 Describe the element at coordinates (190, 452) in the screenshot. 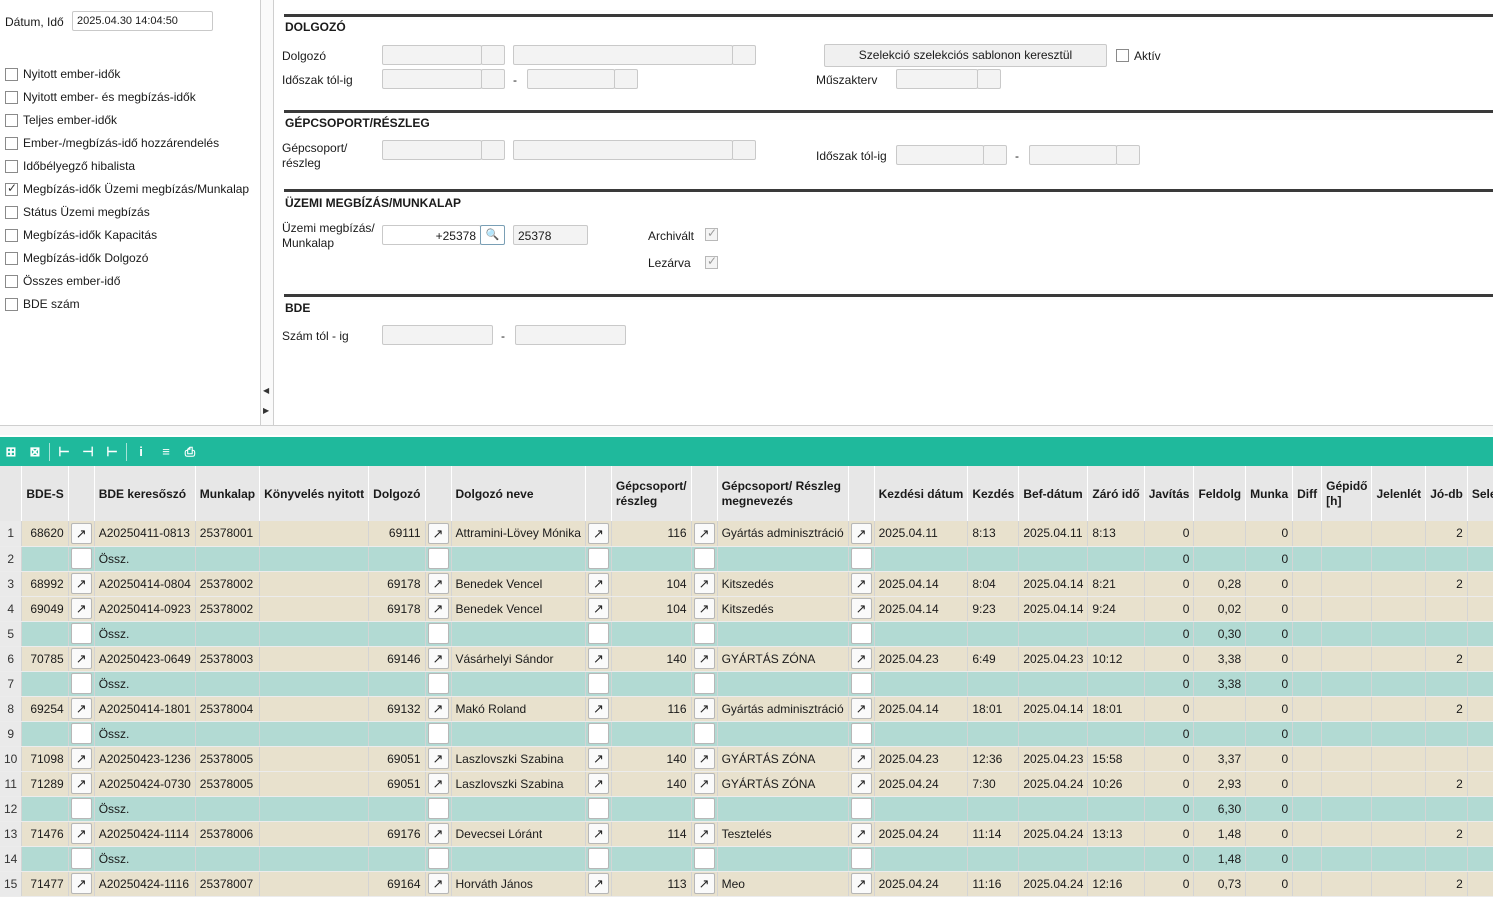

I see `print-icon: ⎙` at that location.